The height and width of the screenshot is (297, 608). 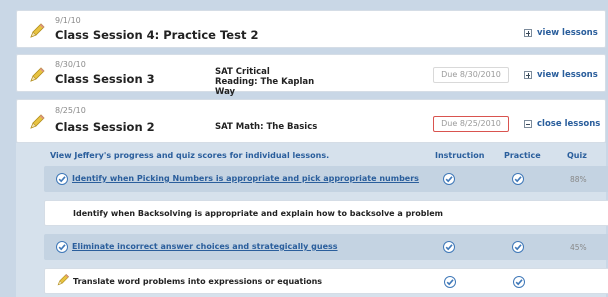 What do you see at coordinates (70, 64) in the screenshot?
I see `session-date: 8/30/10` at bounding box center [70, 64].